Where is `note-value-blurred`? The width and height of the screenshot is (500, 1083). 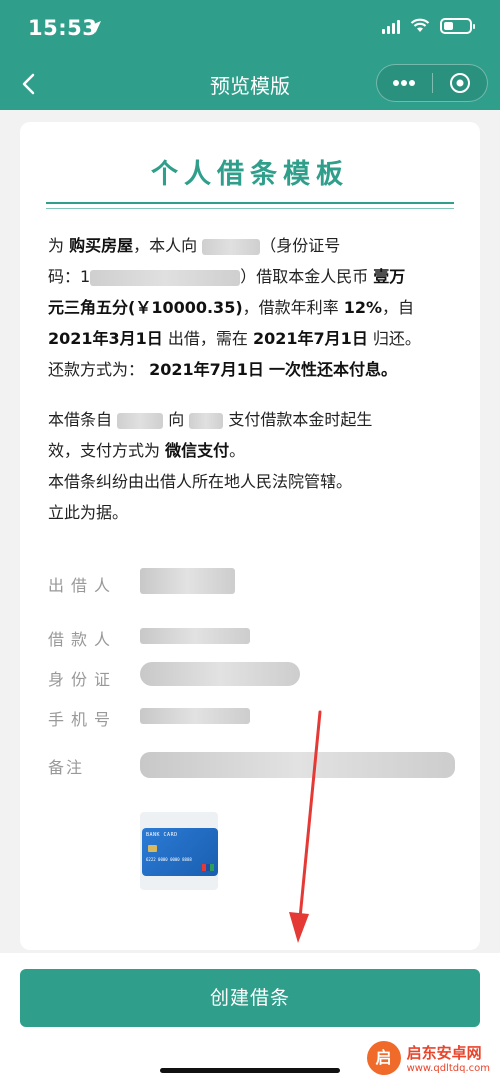
note-value-blurred is located at coordinates (297, 765).